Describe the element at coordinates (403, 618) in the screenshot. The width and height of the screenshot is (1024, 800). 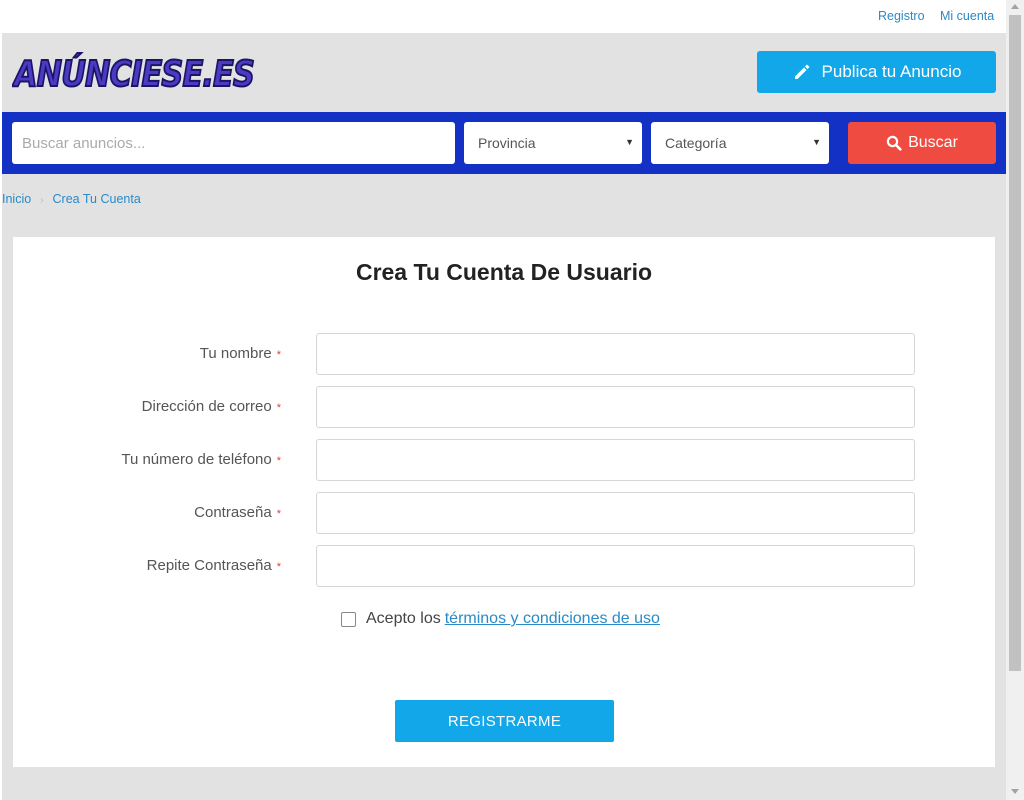
I see `terms-text: Acepto los` at that location.